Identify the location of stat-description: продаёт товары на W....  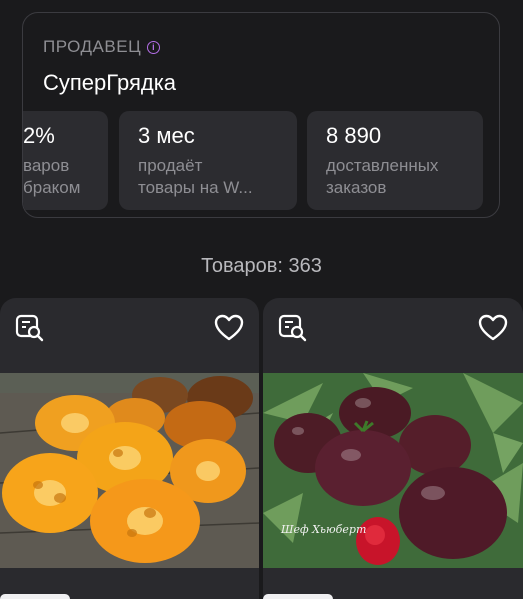
(217, 177).